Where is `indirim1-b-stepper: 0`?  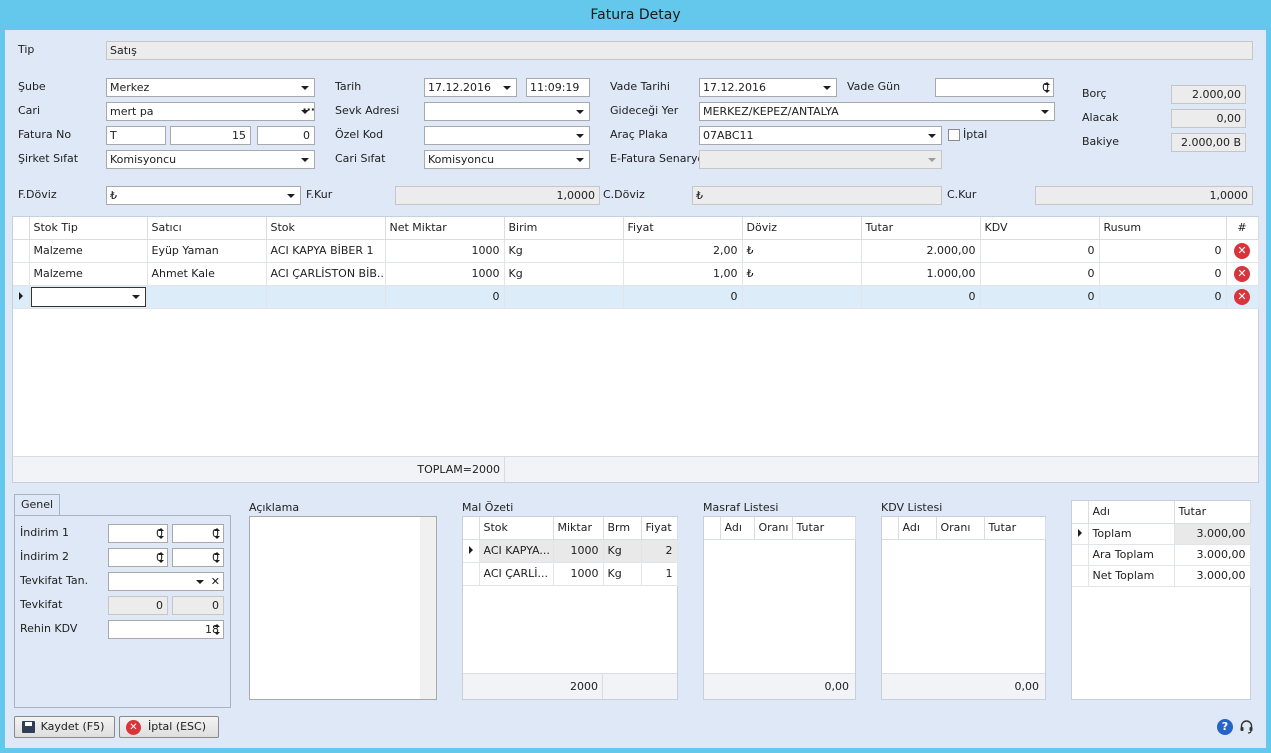 indirim1-b-stepper: 0 is located at coordinates (198, 533).